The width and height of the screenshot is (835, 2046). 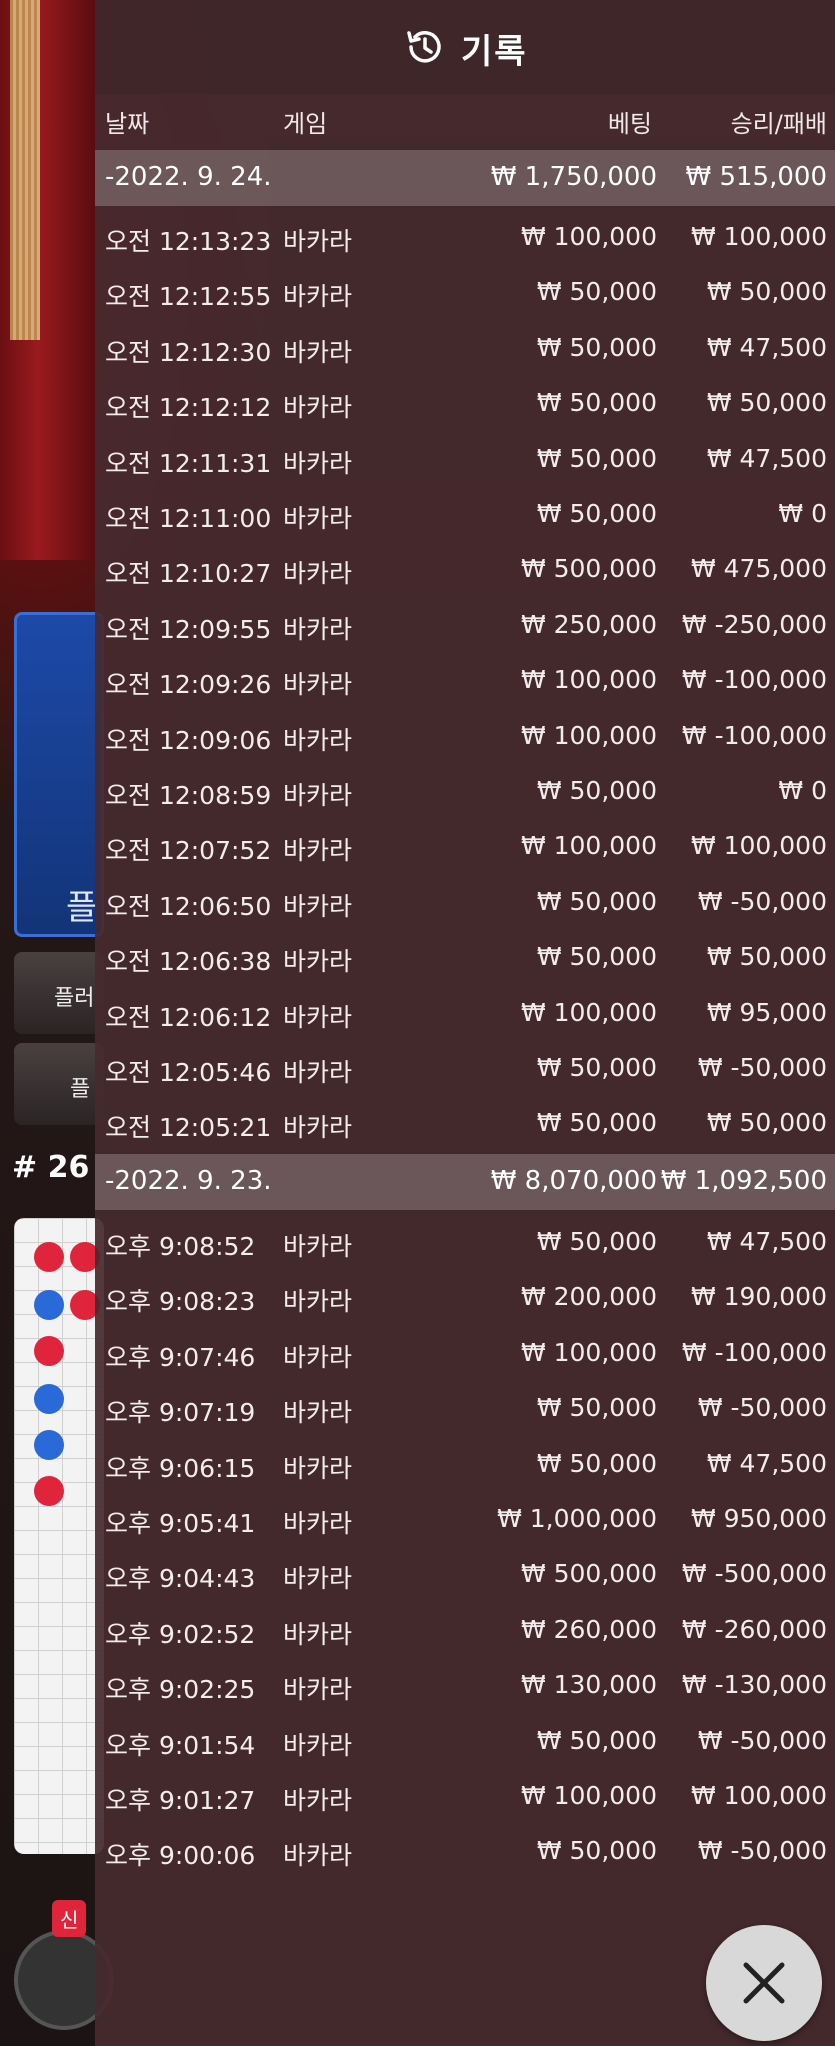 I want to click on group-date: -2022. 9. 24., so click(x=188, y=177).